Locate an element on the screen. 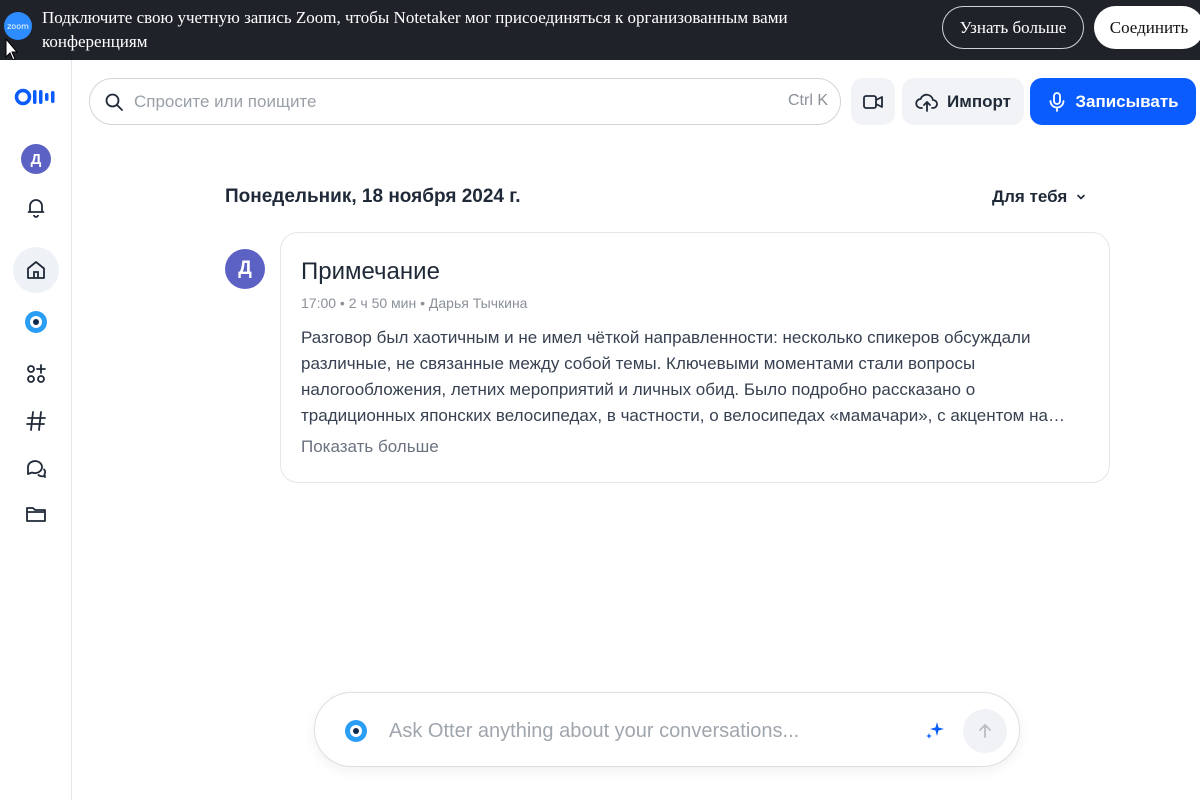 This screenshot has width=1200, height=800. feed-filter-dropdown: Для тебя is located at coordinates (1039, 197).